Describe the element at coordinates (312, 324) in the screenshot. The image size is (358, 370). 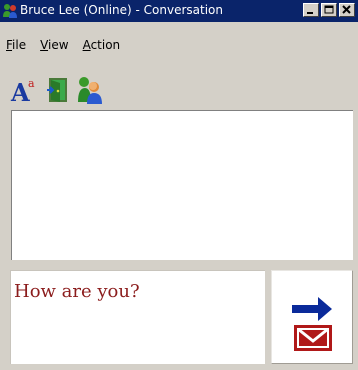
I see `send-icon` at that location.